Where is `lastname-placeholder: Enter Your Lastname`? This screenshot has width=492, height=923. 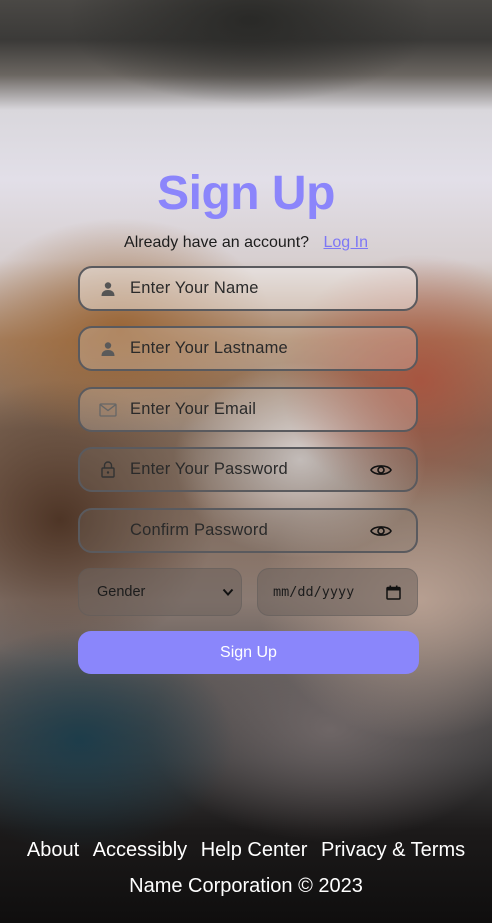
lastname-placeholder: Enter Your Lastname is located at coordinates (209, 348).